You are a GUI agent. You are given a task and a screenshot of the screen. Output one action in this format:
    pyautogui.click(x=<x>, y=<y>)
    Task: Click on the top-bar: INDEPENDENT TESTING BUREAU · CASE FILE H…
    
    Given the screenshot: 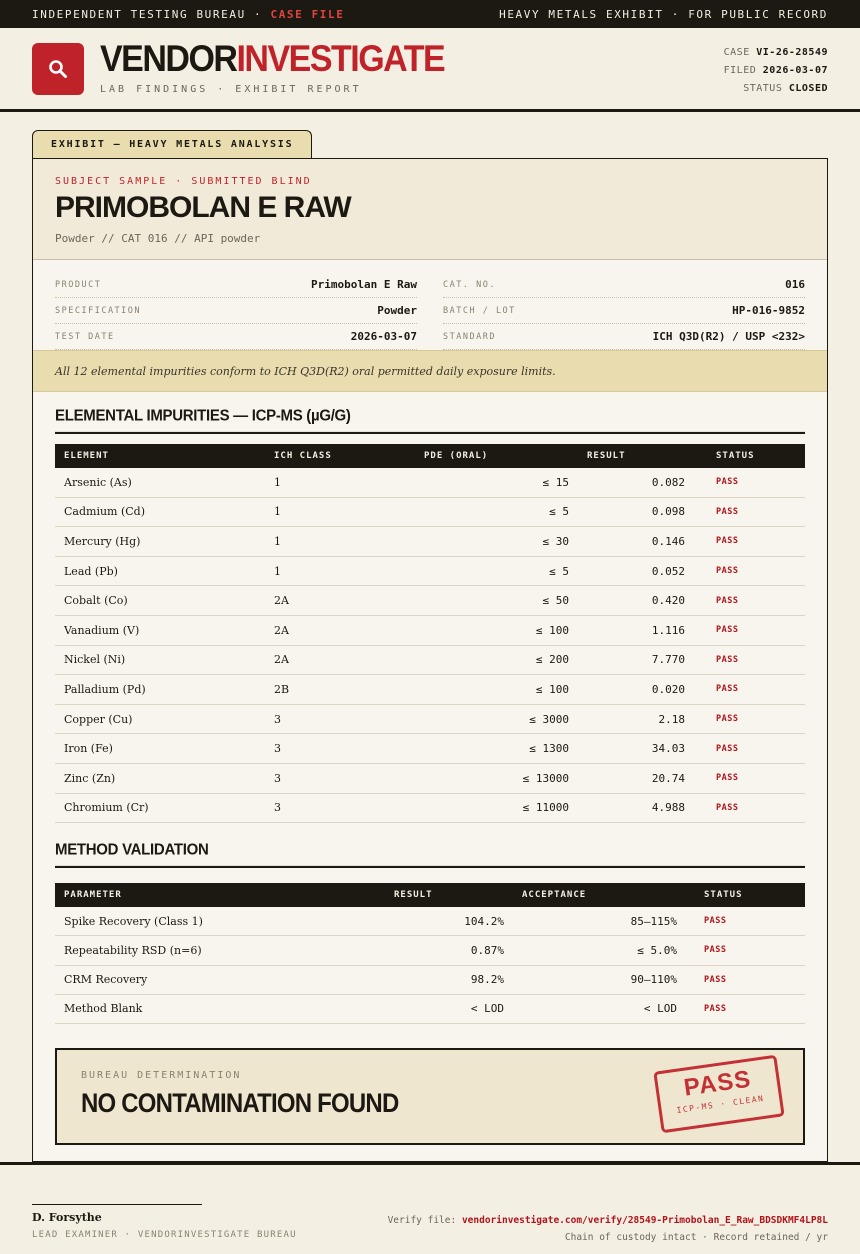 What is the action you would take?
    pyautogui.click(x=430, y=14)
    